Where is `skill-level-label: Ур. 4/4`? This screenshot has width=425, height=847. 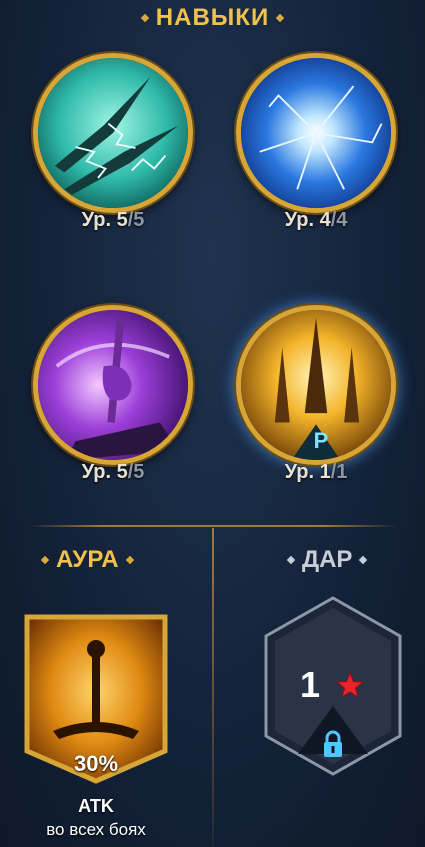
skill-level-label: Ур. 4/4 is located at coordinates (316, 220).